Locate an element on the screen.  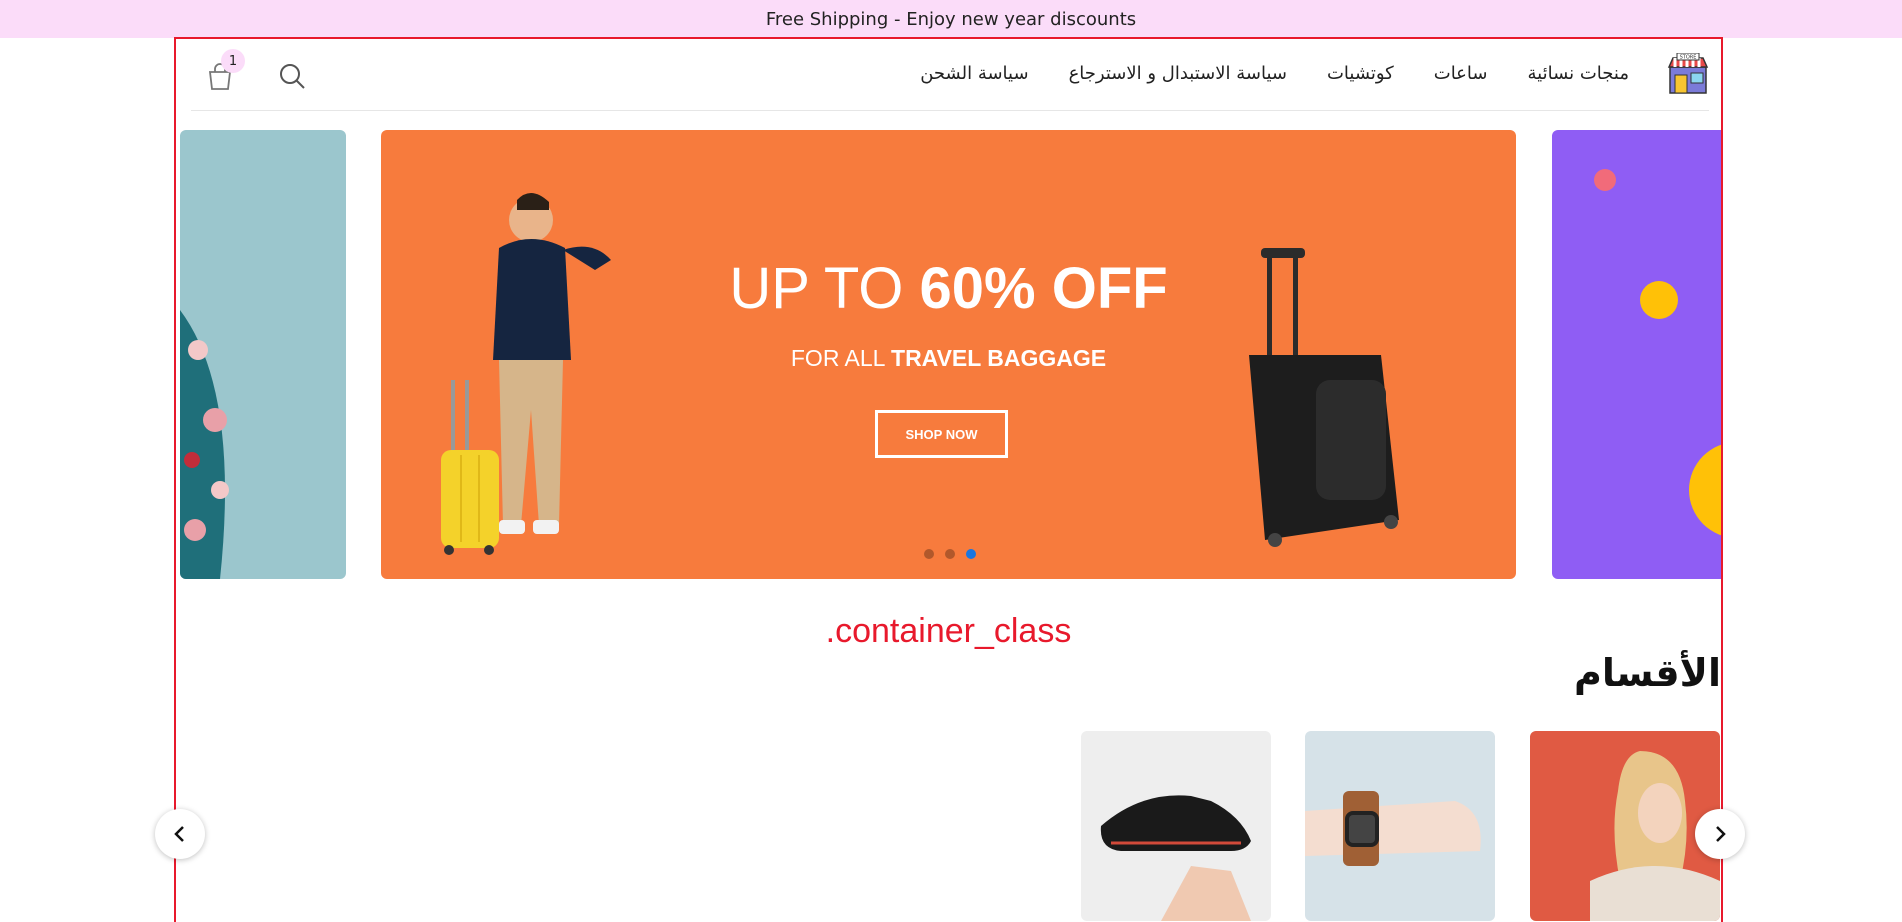
sneaker-image is located at coordinates (1175, 858).